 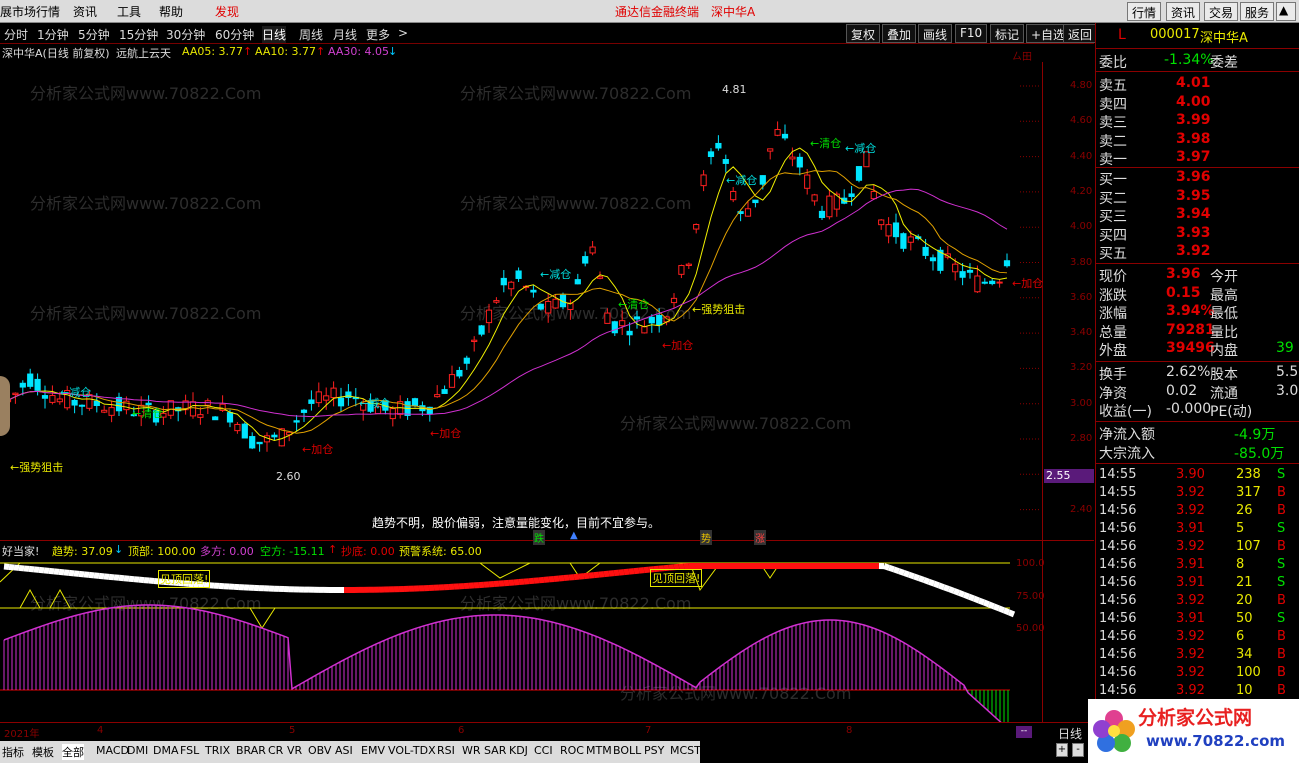 What do you see at coordinates (572, 750) in the screenshot?
I see `tab-roc: ROC` at bounding box center [572, 750].